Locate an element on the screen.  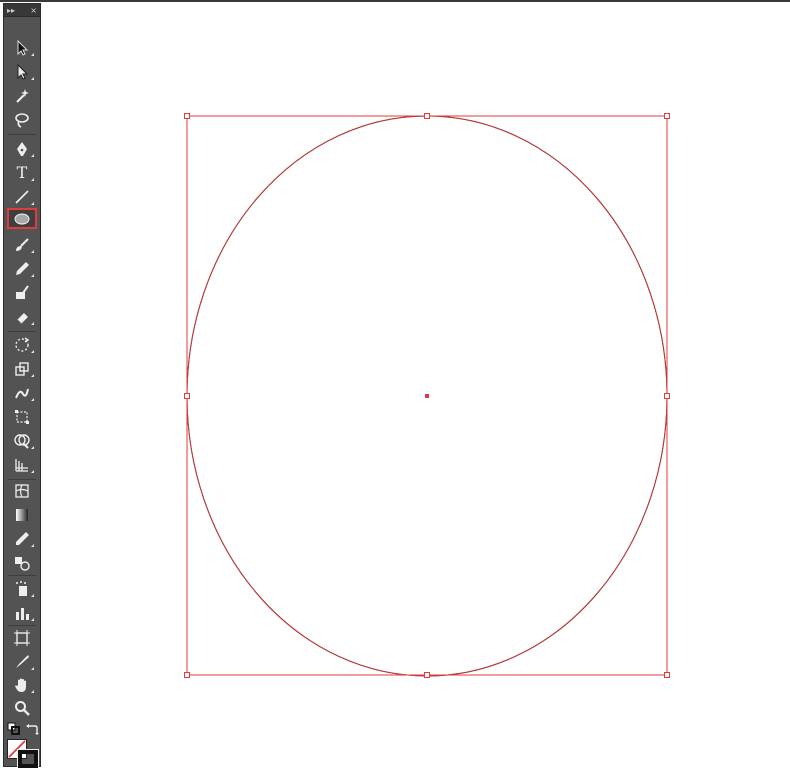
resize-handle-top is located at coordinates (427, 116).